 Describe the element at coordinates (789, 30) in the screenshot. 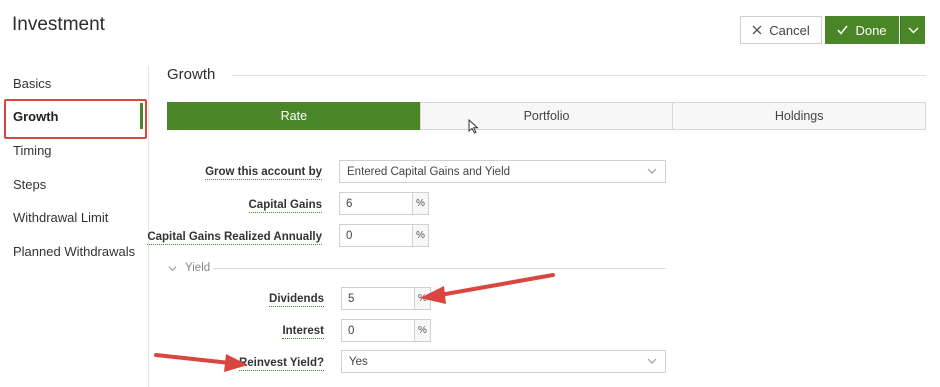

I see `cancel-label: Cancel` at that location.